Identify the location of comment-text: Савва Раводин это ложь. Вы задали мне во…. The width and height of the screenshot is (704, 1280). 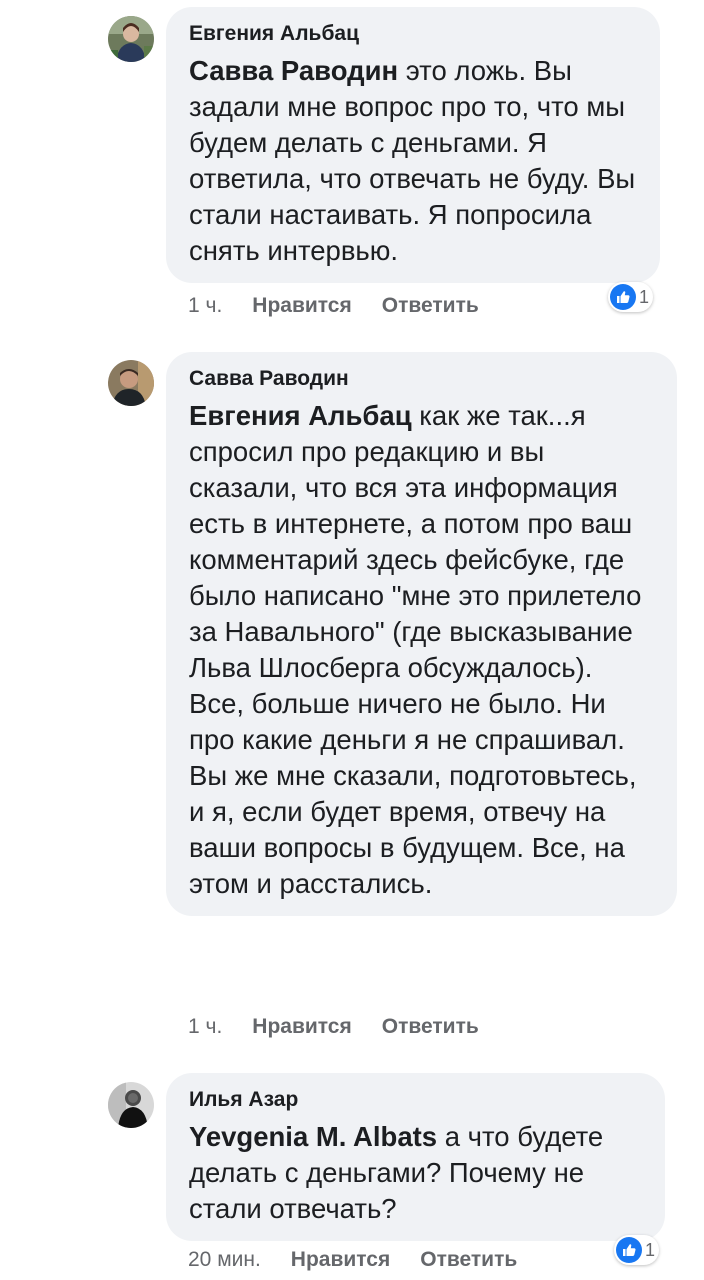
(413, 161).